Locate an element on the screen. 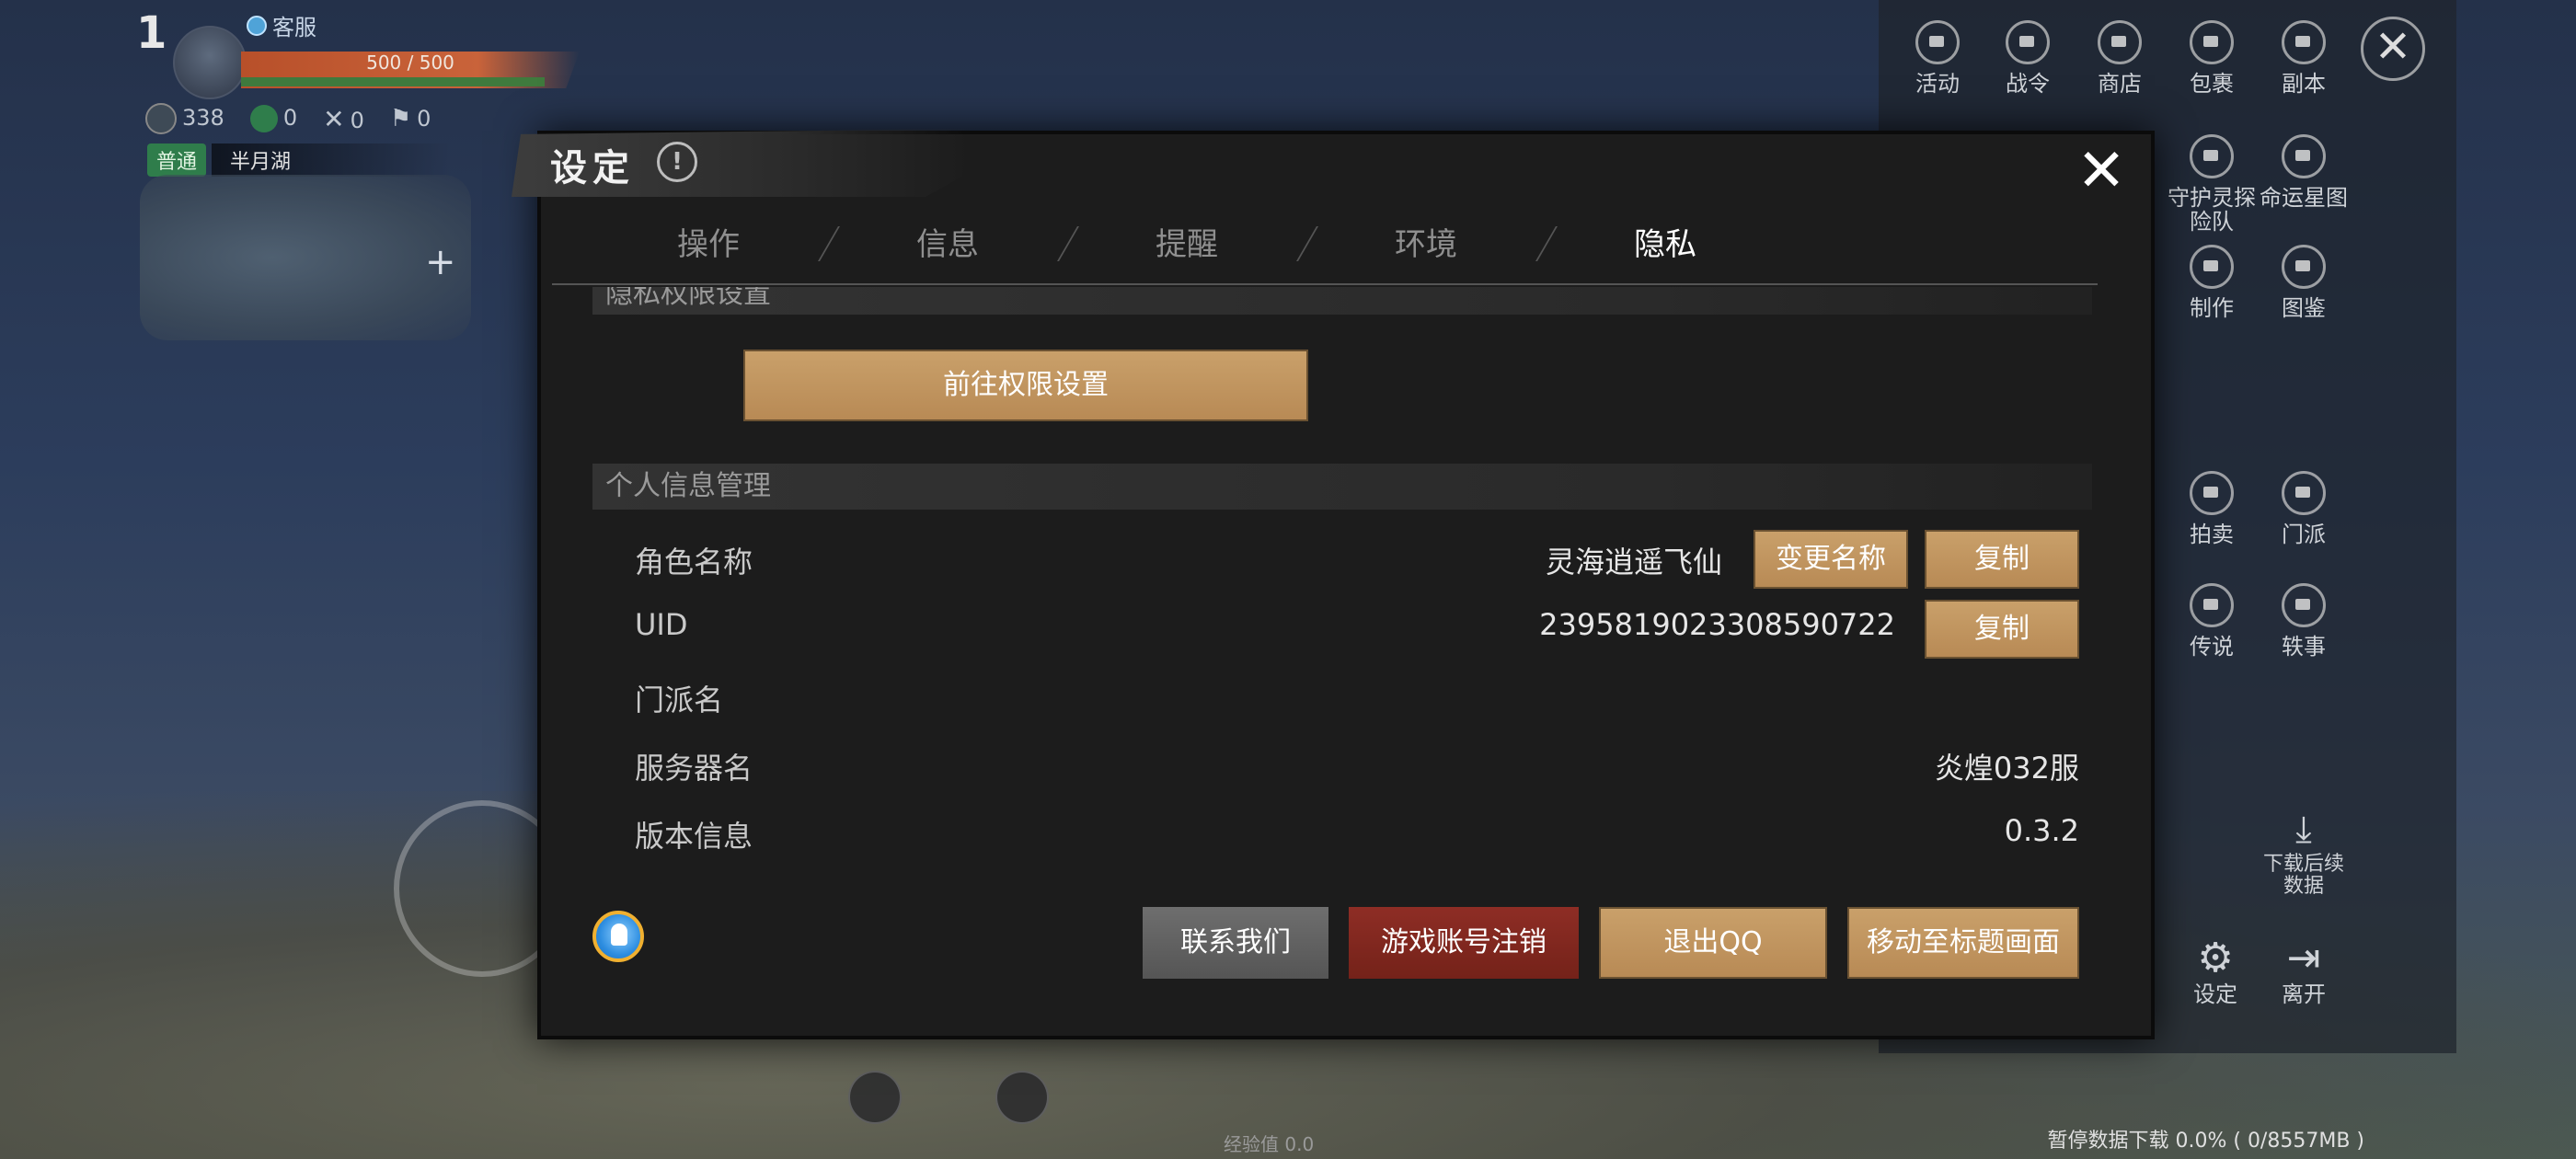 This screenshot has height=1159, width=2576. cross-stat: ✕ 0 is located at coordinates (343, 118).